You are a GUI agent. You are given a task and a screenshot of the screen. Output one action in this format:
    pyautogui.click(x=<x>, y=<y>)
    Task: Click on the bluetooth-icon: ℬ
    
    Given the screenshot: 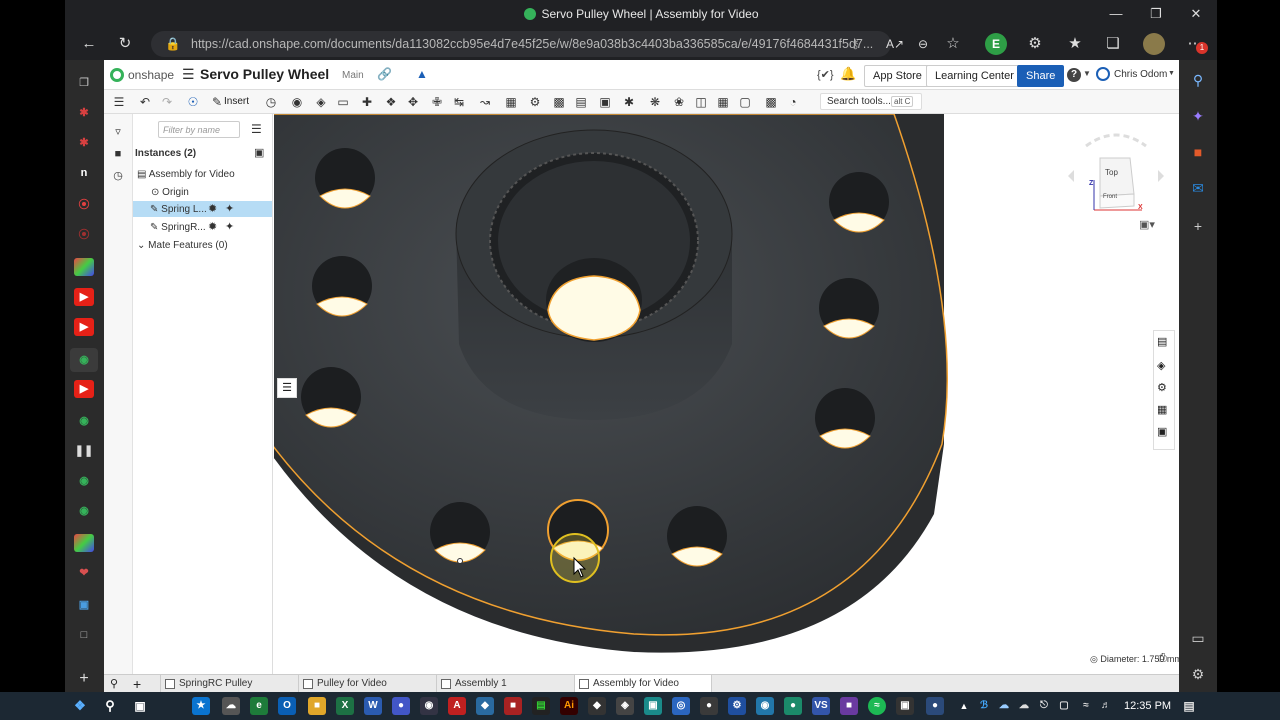 What is the action you would take?
    pyautogui.click(x=984, y=706)
    